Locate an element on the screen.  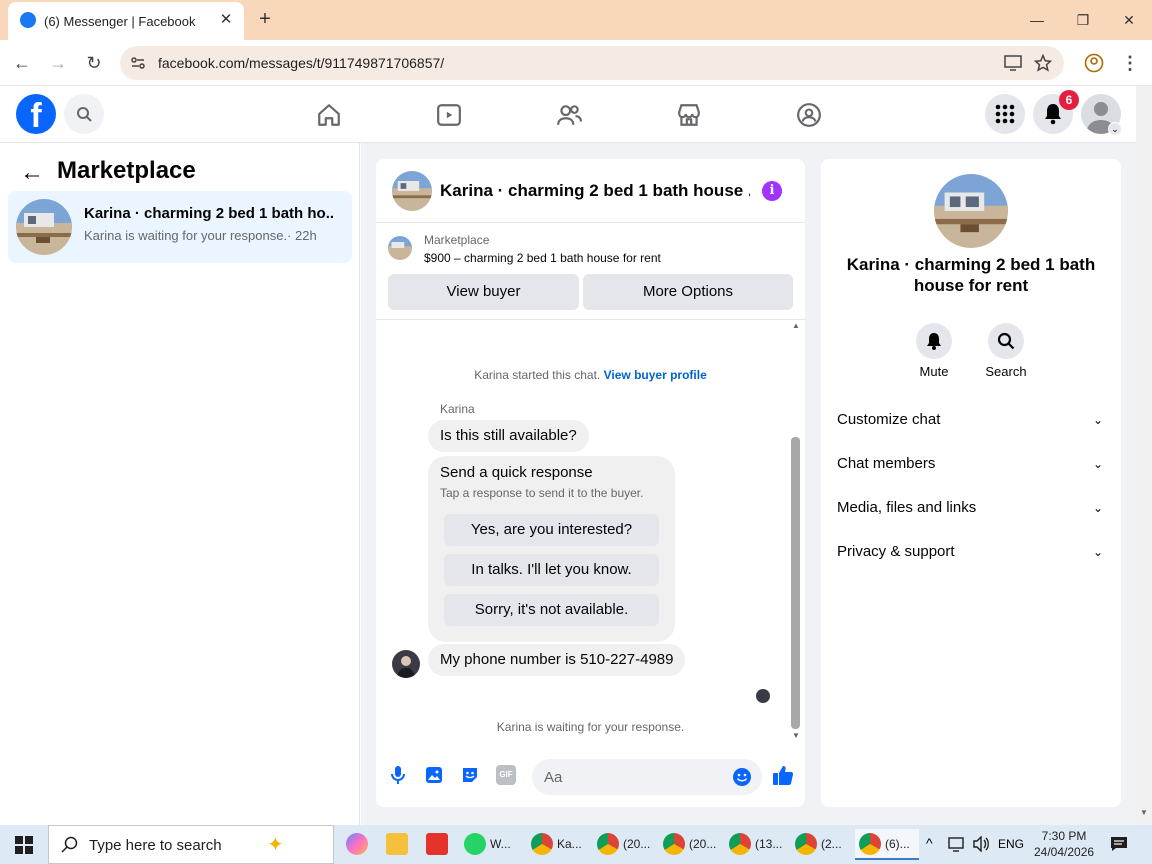
close-window-icon: ✕ is located at coordinates (1129, 20).